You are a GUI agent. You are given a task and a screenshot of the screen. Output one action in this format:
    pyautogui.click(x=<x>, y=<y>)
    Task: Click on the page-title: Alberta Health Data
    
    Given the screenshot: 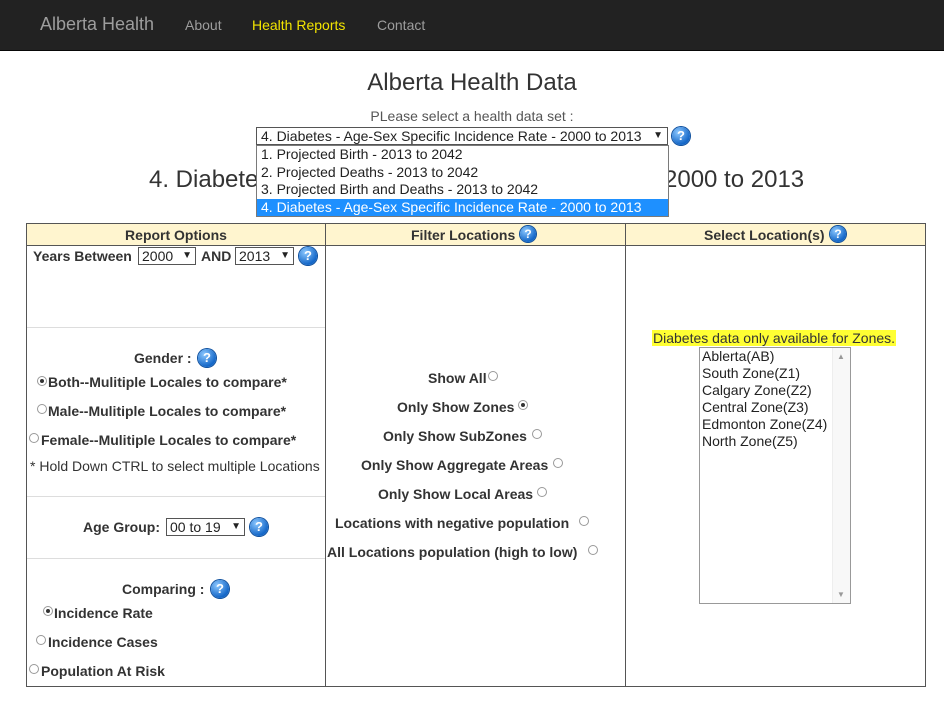 What is the action you would take?
    pyautogui.click(x=472, y=82)
    